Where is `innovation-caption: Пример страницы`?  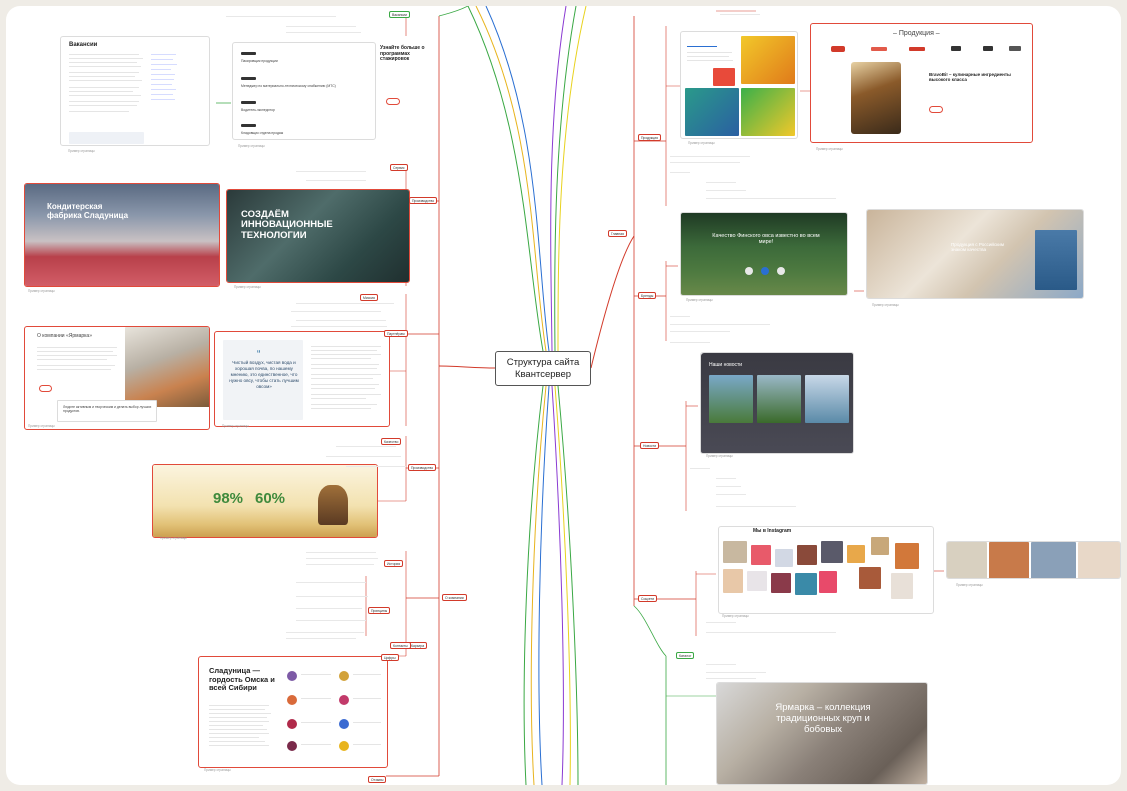
innovation-caption: Пример страницы is located at coordinates (247, 287).